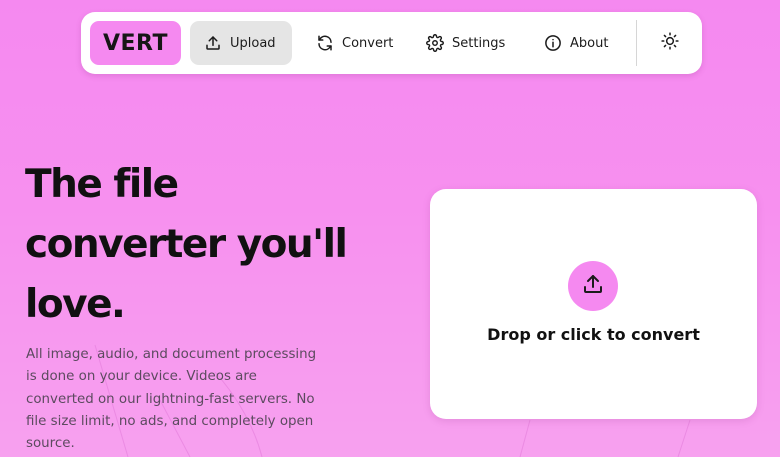 The width and height of the screenshot is (780, 457). What do you see at coordinates (435, 43) in the screenshot?
I see `gear-icon` at bounding box center [435, 43].